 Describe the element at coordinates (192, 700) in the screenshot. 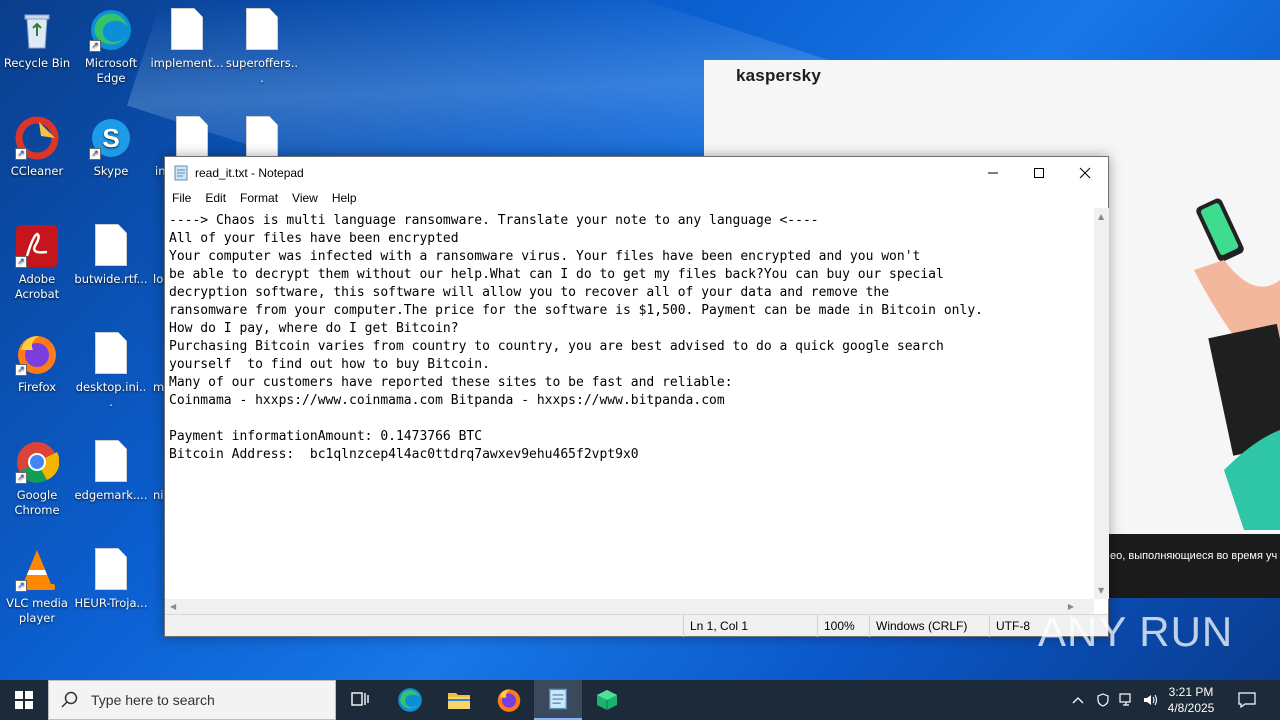

I see `taskbar-search-box: Type here to search` at that location.